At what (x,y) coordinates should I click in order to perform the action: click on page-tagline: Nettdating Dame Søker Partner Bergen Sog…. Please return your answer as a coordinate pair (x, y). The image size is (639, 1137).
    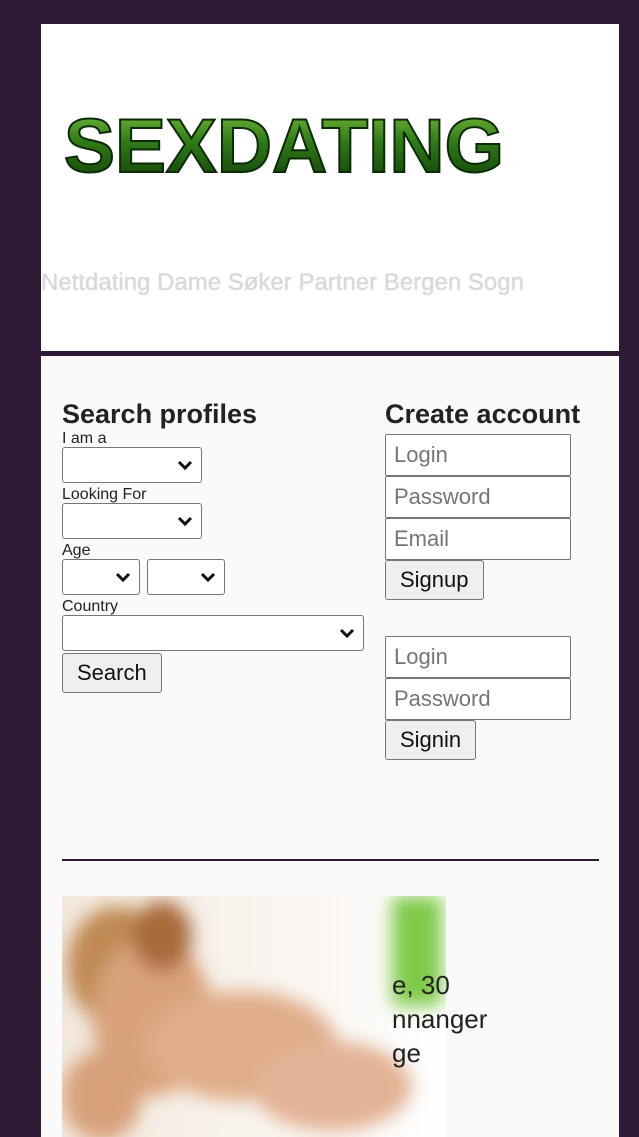
    Looking at the image, I should click on (282, 282).